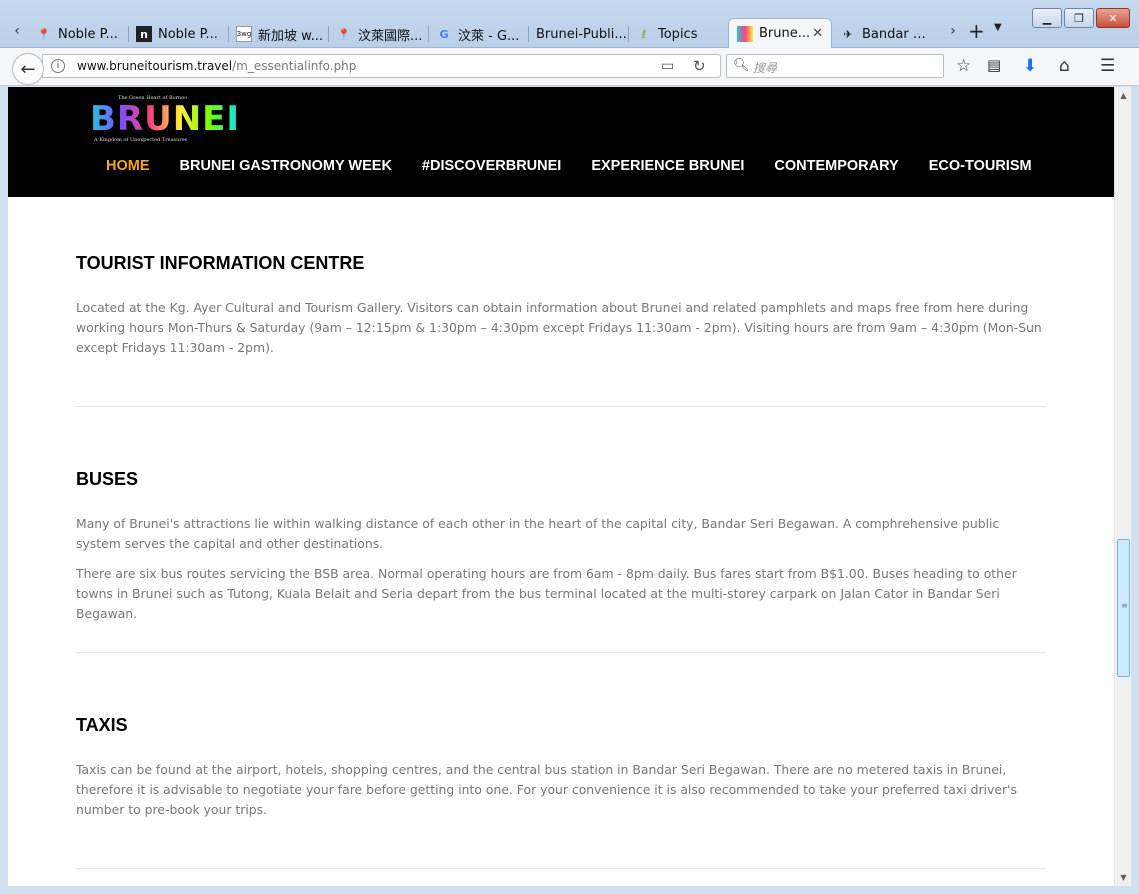 The width and height of the screenshot is (1139, 894). I want to click on search-icon: 🔍︎, so click(741, 65).